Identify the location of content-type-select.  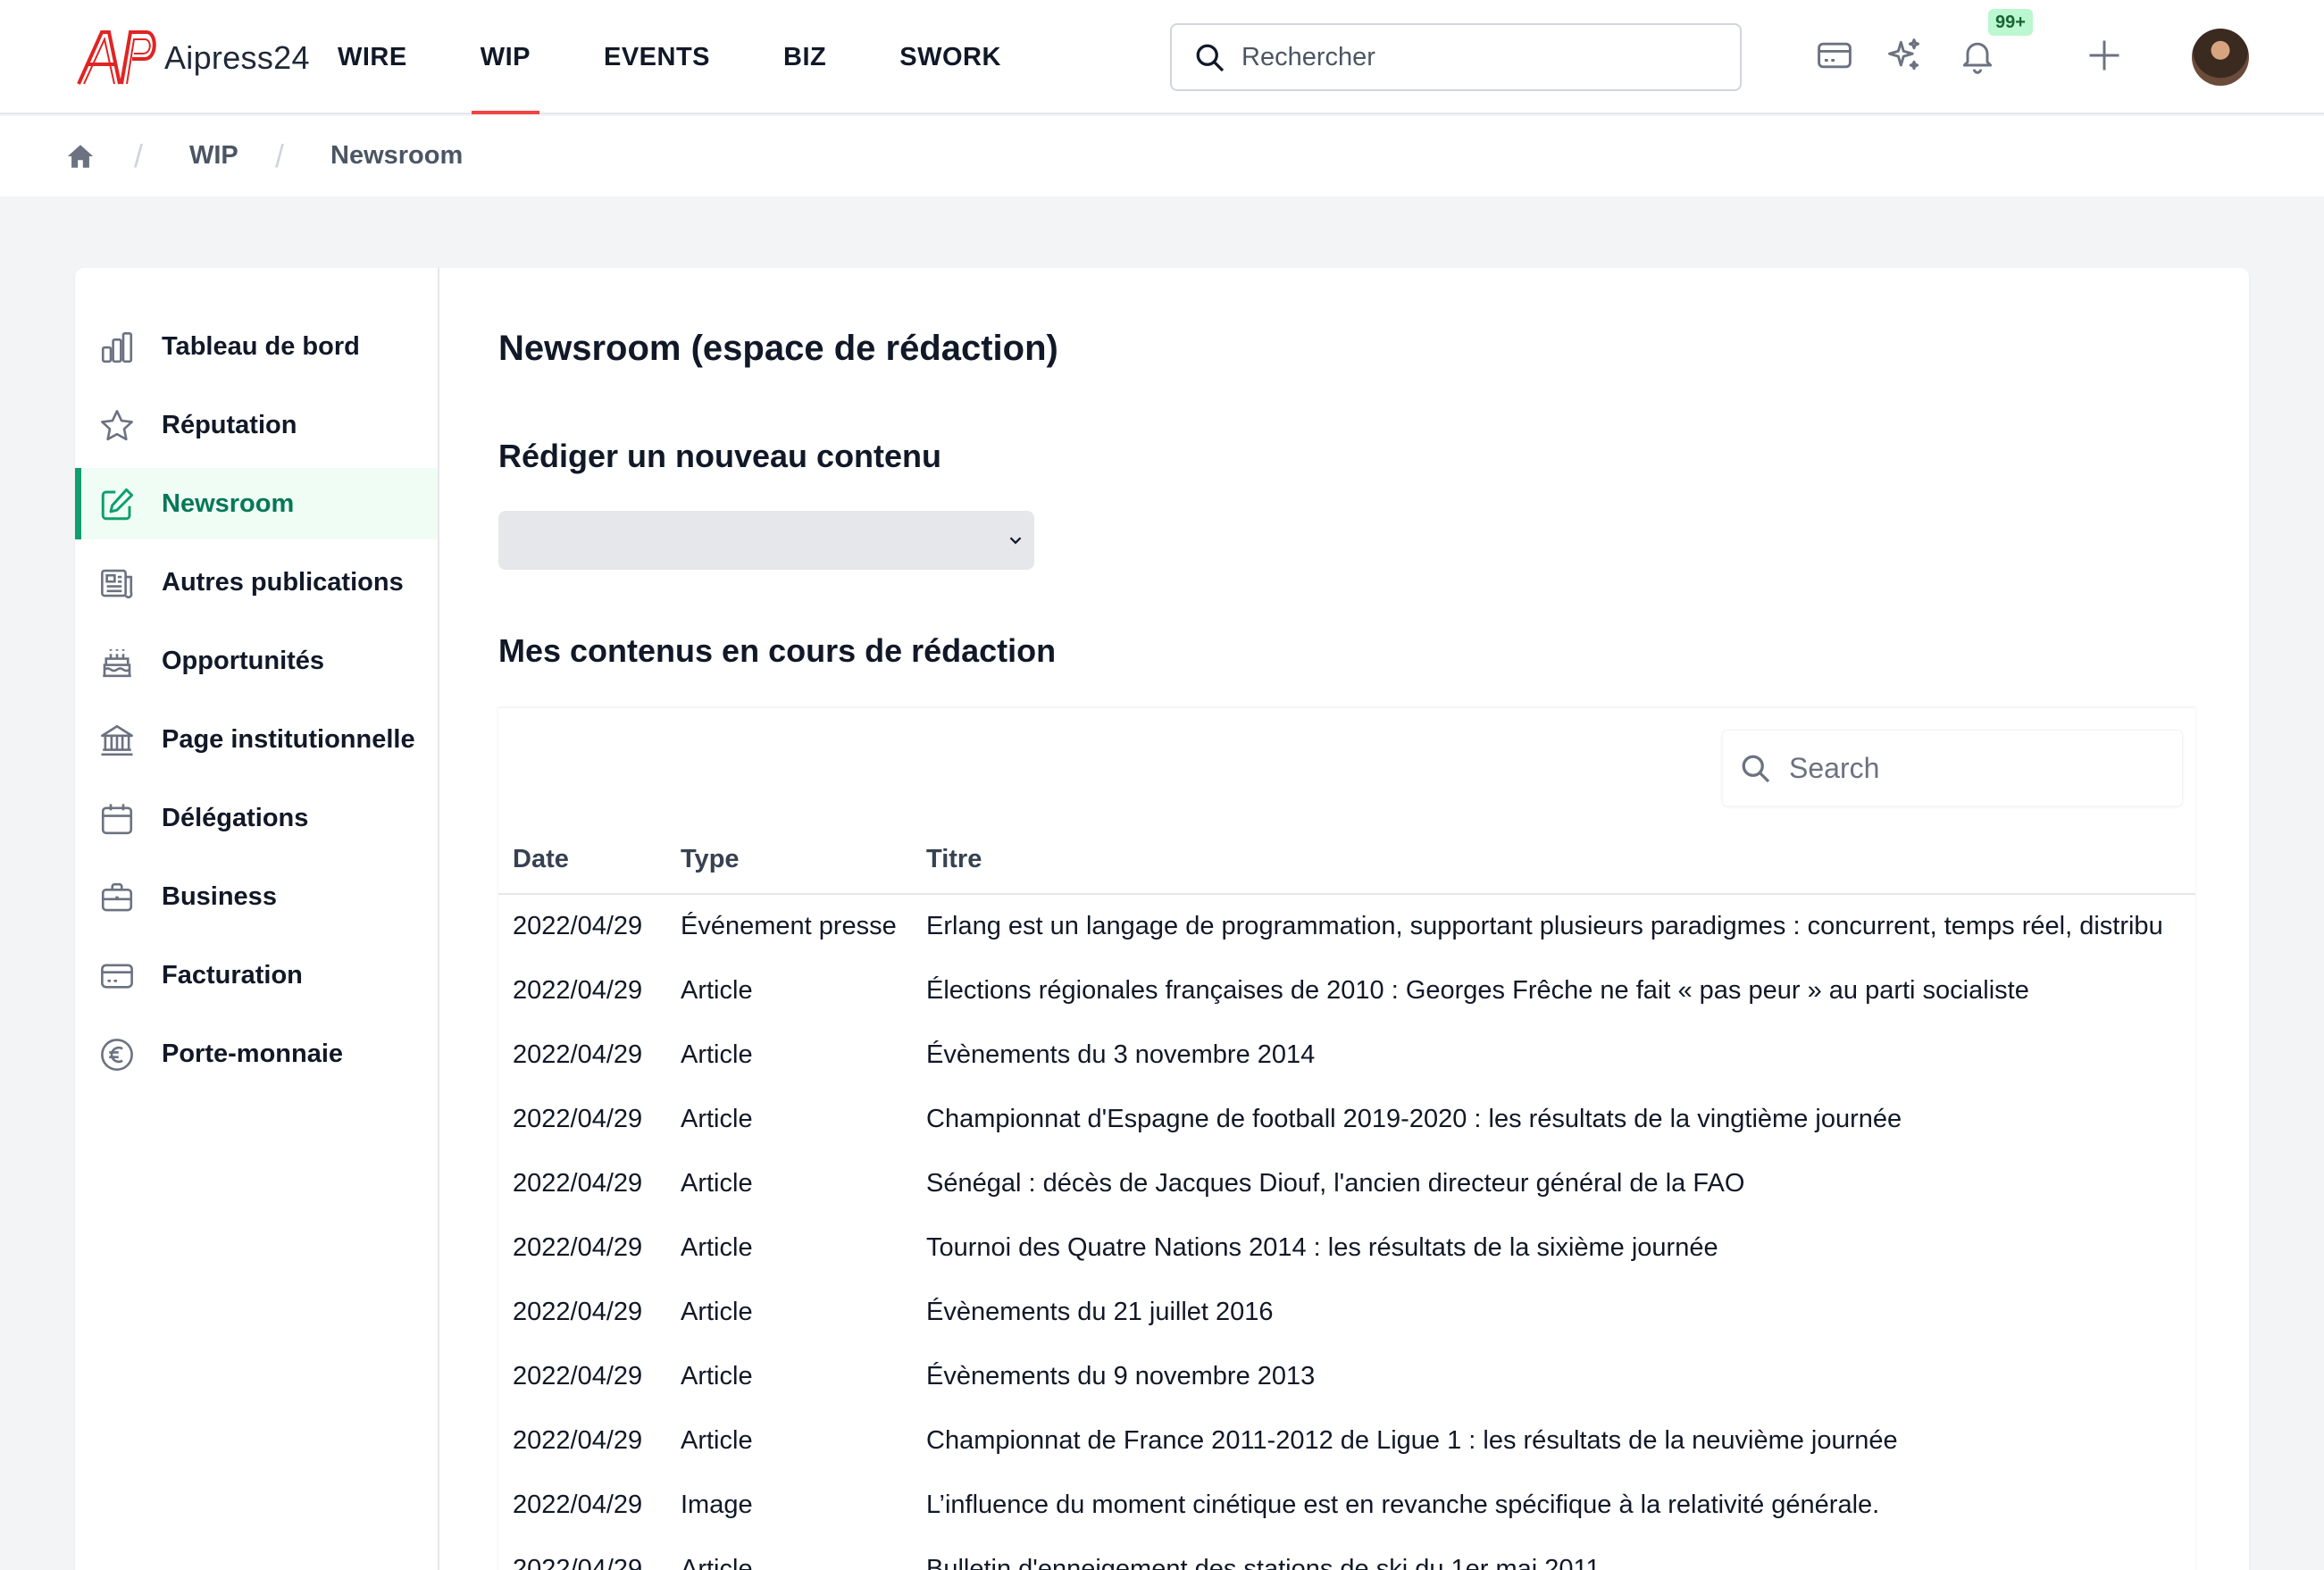
(766, 540).